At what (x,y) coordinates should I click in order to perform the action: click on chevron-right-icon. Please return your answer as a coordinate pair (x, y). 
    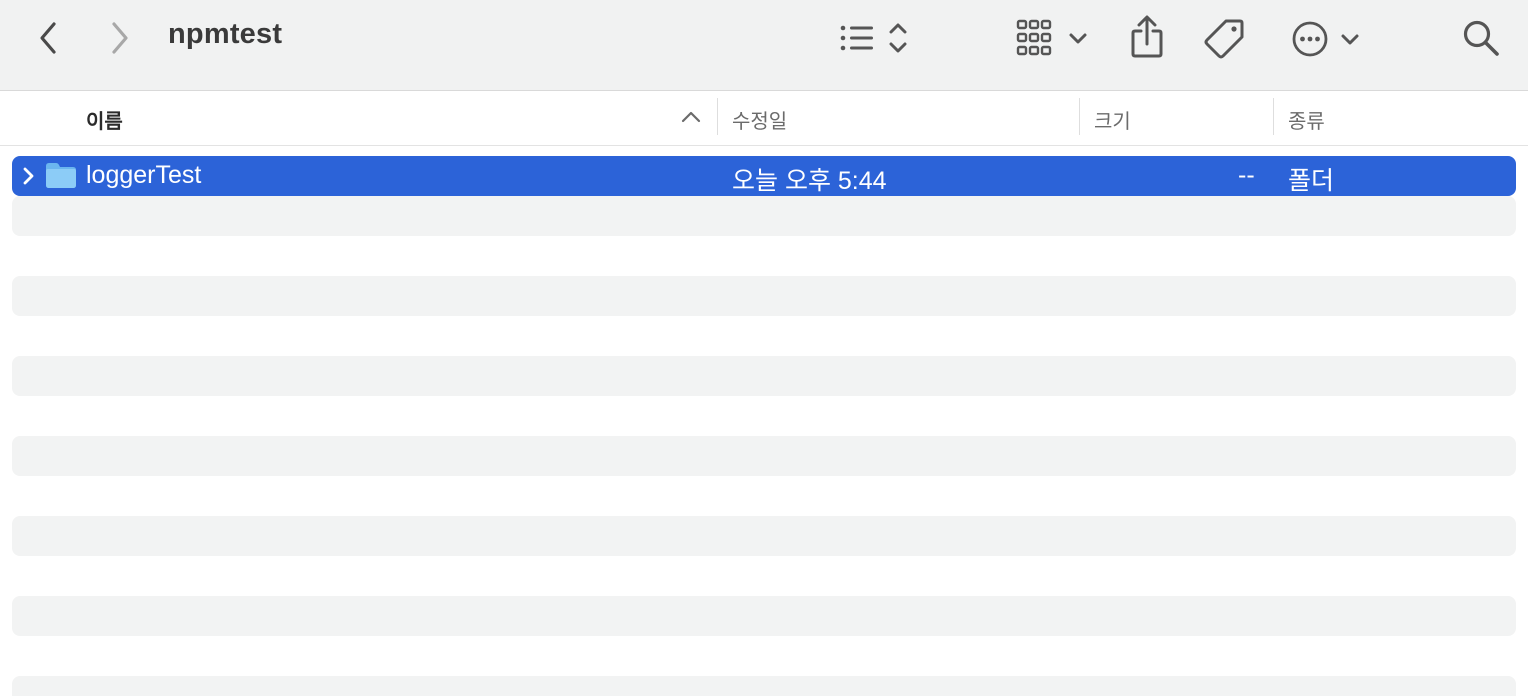
    Looking at the image, I should click on (120, 38).